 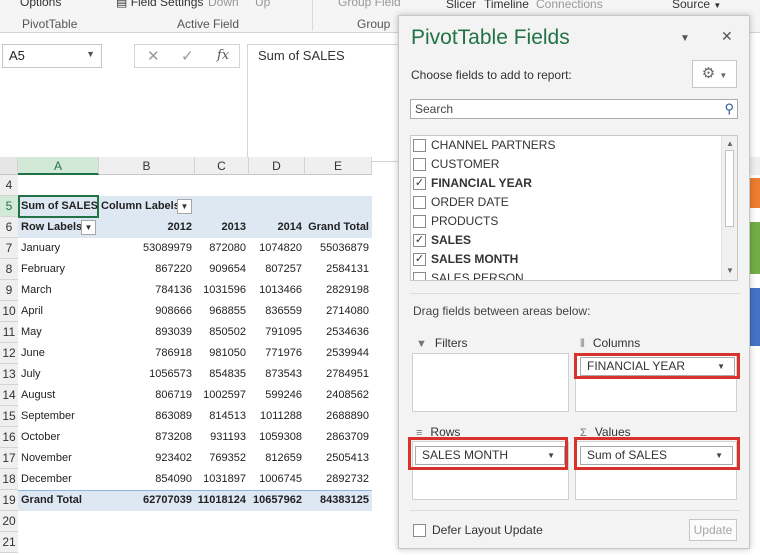 I want to click on month-label: June, so click(x=33, y=353).